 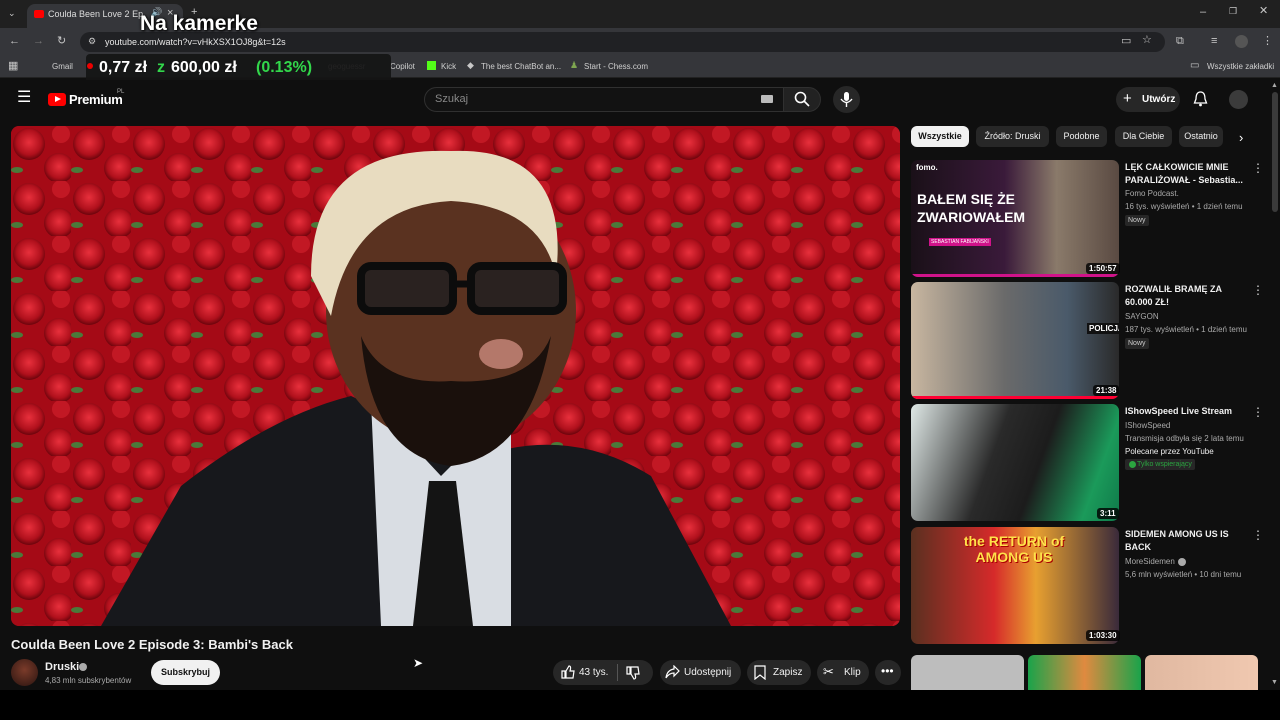 I want to click on reading-list-icon: ≡, so click(x=1214, y=41).